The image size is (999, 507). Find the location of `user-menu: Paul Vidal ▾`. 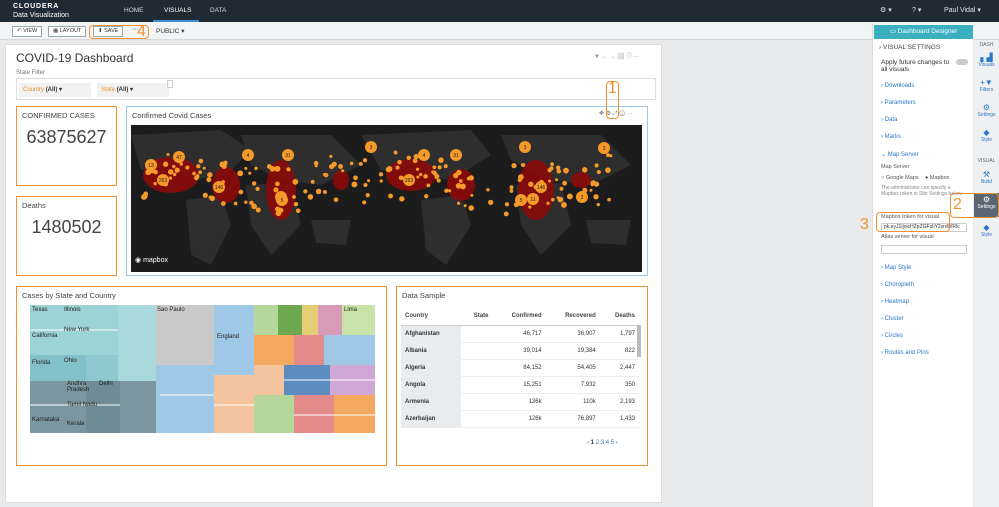

user-menu: Paul Vidal ▾ is located at coordinates (962, 10).